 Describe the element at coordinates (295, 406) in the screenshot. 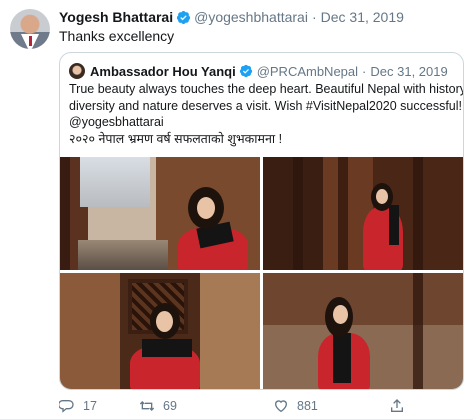

I see `like-button: 881` at that location.